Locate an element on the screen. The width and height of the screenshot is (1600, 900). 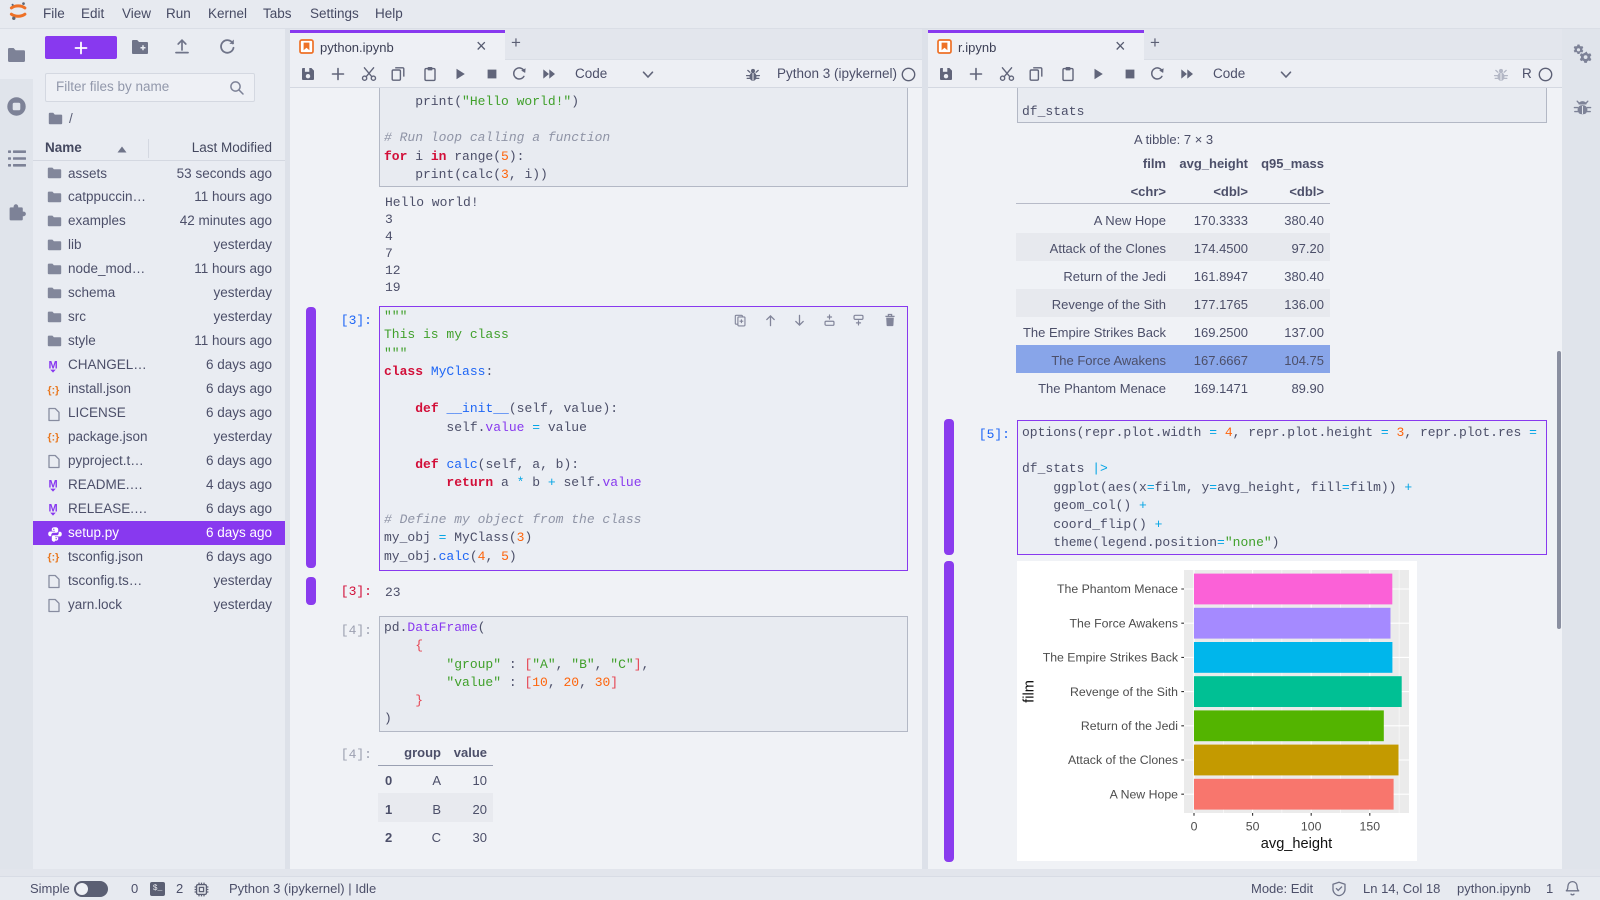
svg-text: 100 is located at coordinates (1311, 827).